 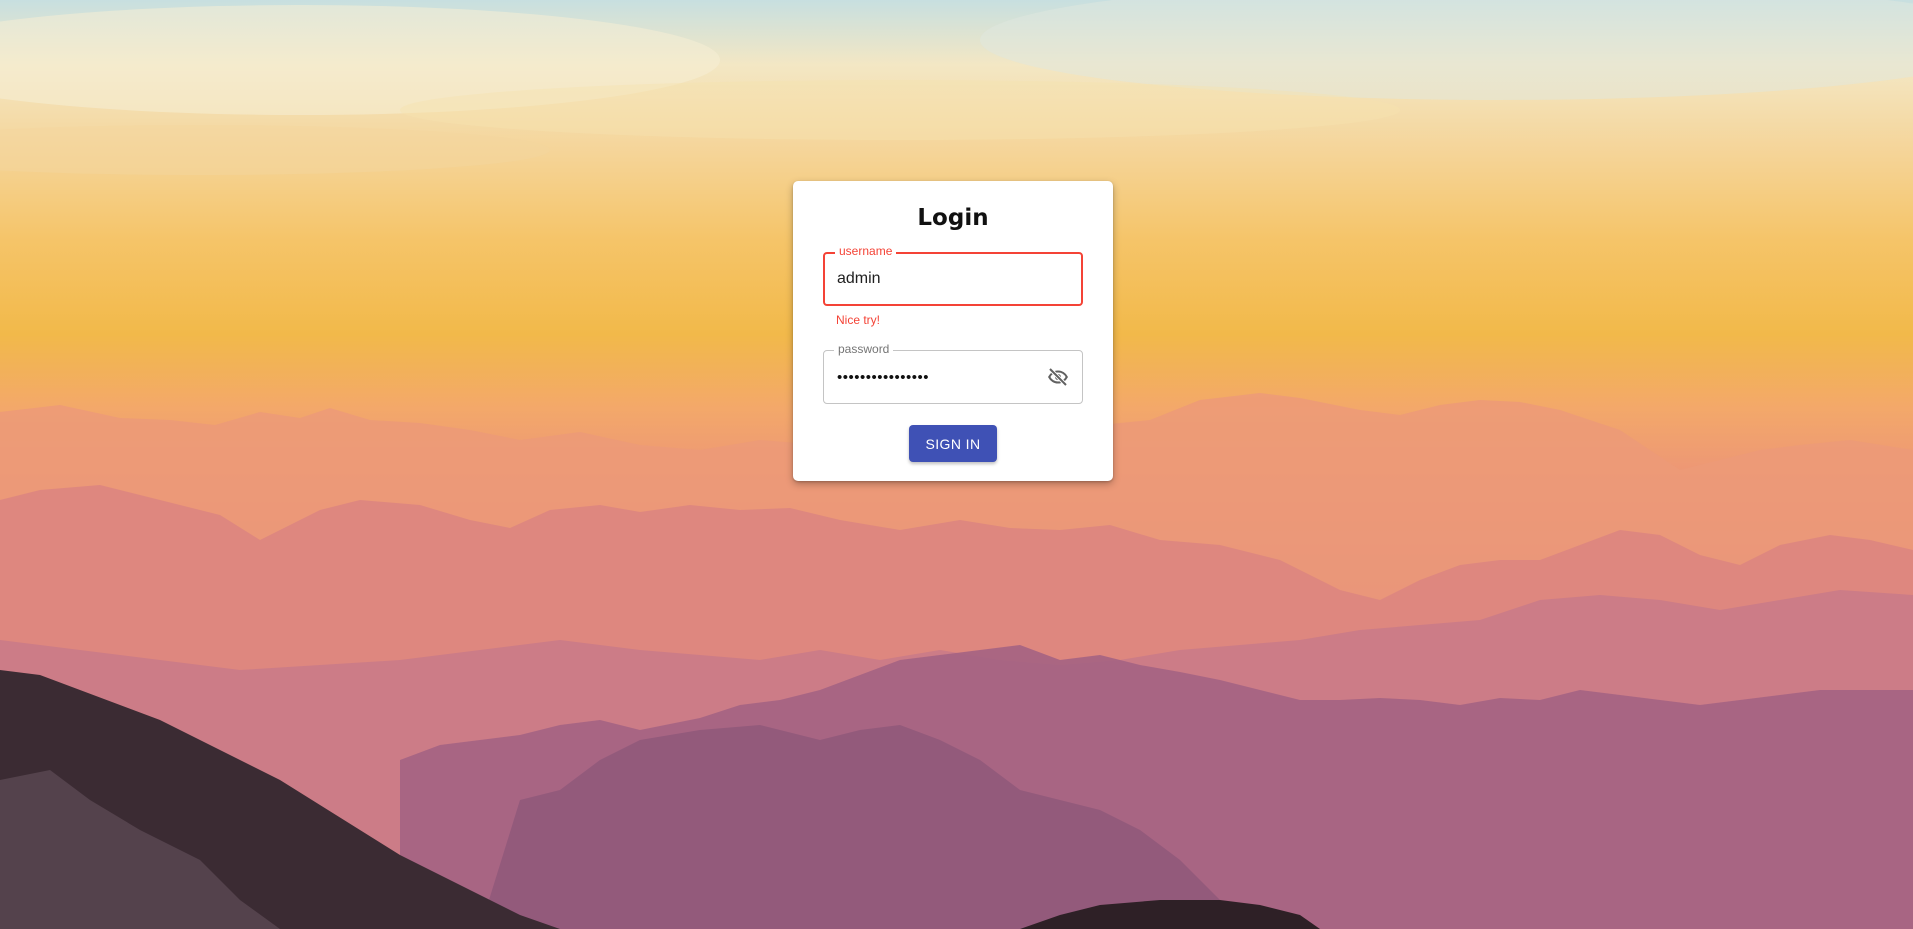 I want to click on password-input: ••••••••••••••••, so click(x=883, y=377).